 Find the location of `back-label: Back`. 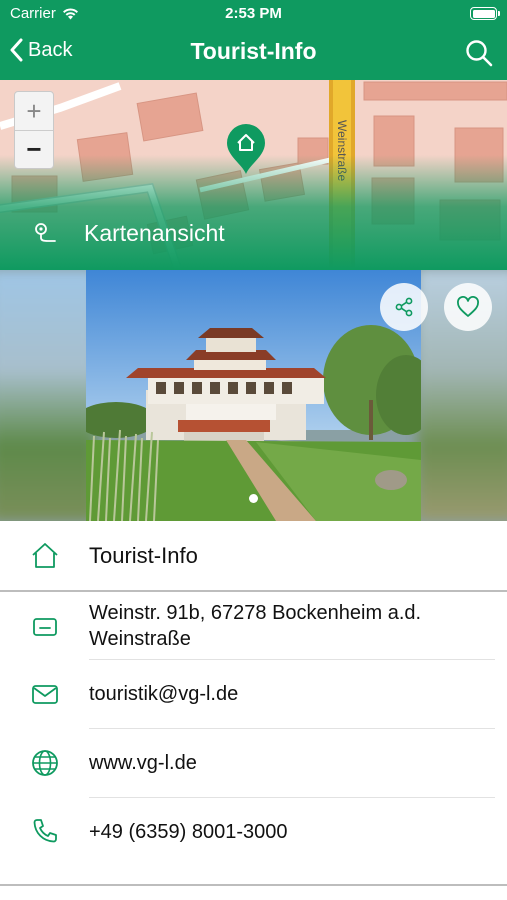

back-label: Back is located at coordinates (50, 49).